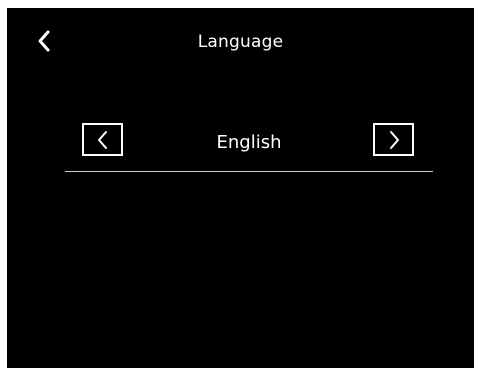 The image size is (481, 368). Describe the element at coordinates (249, 171) in the screenshot. I see `divider` at that location.